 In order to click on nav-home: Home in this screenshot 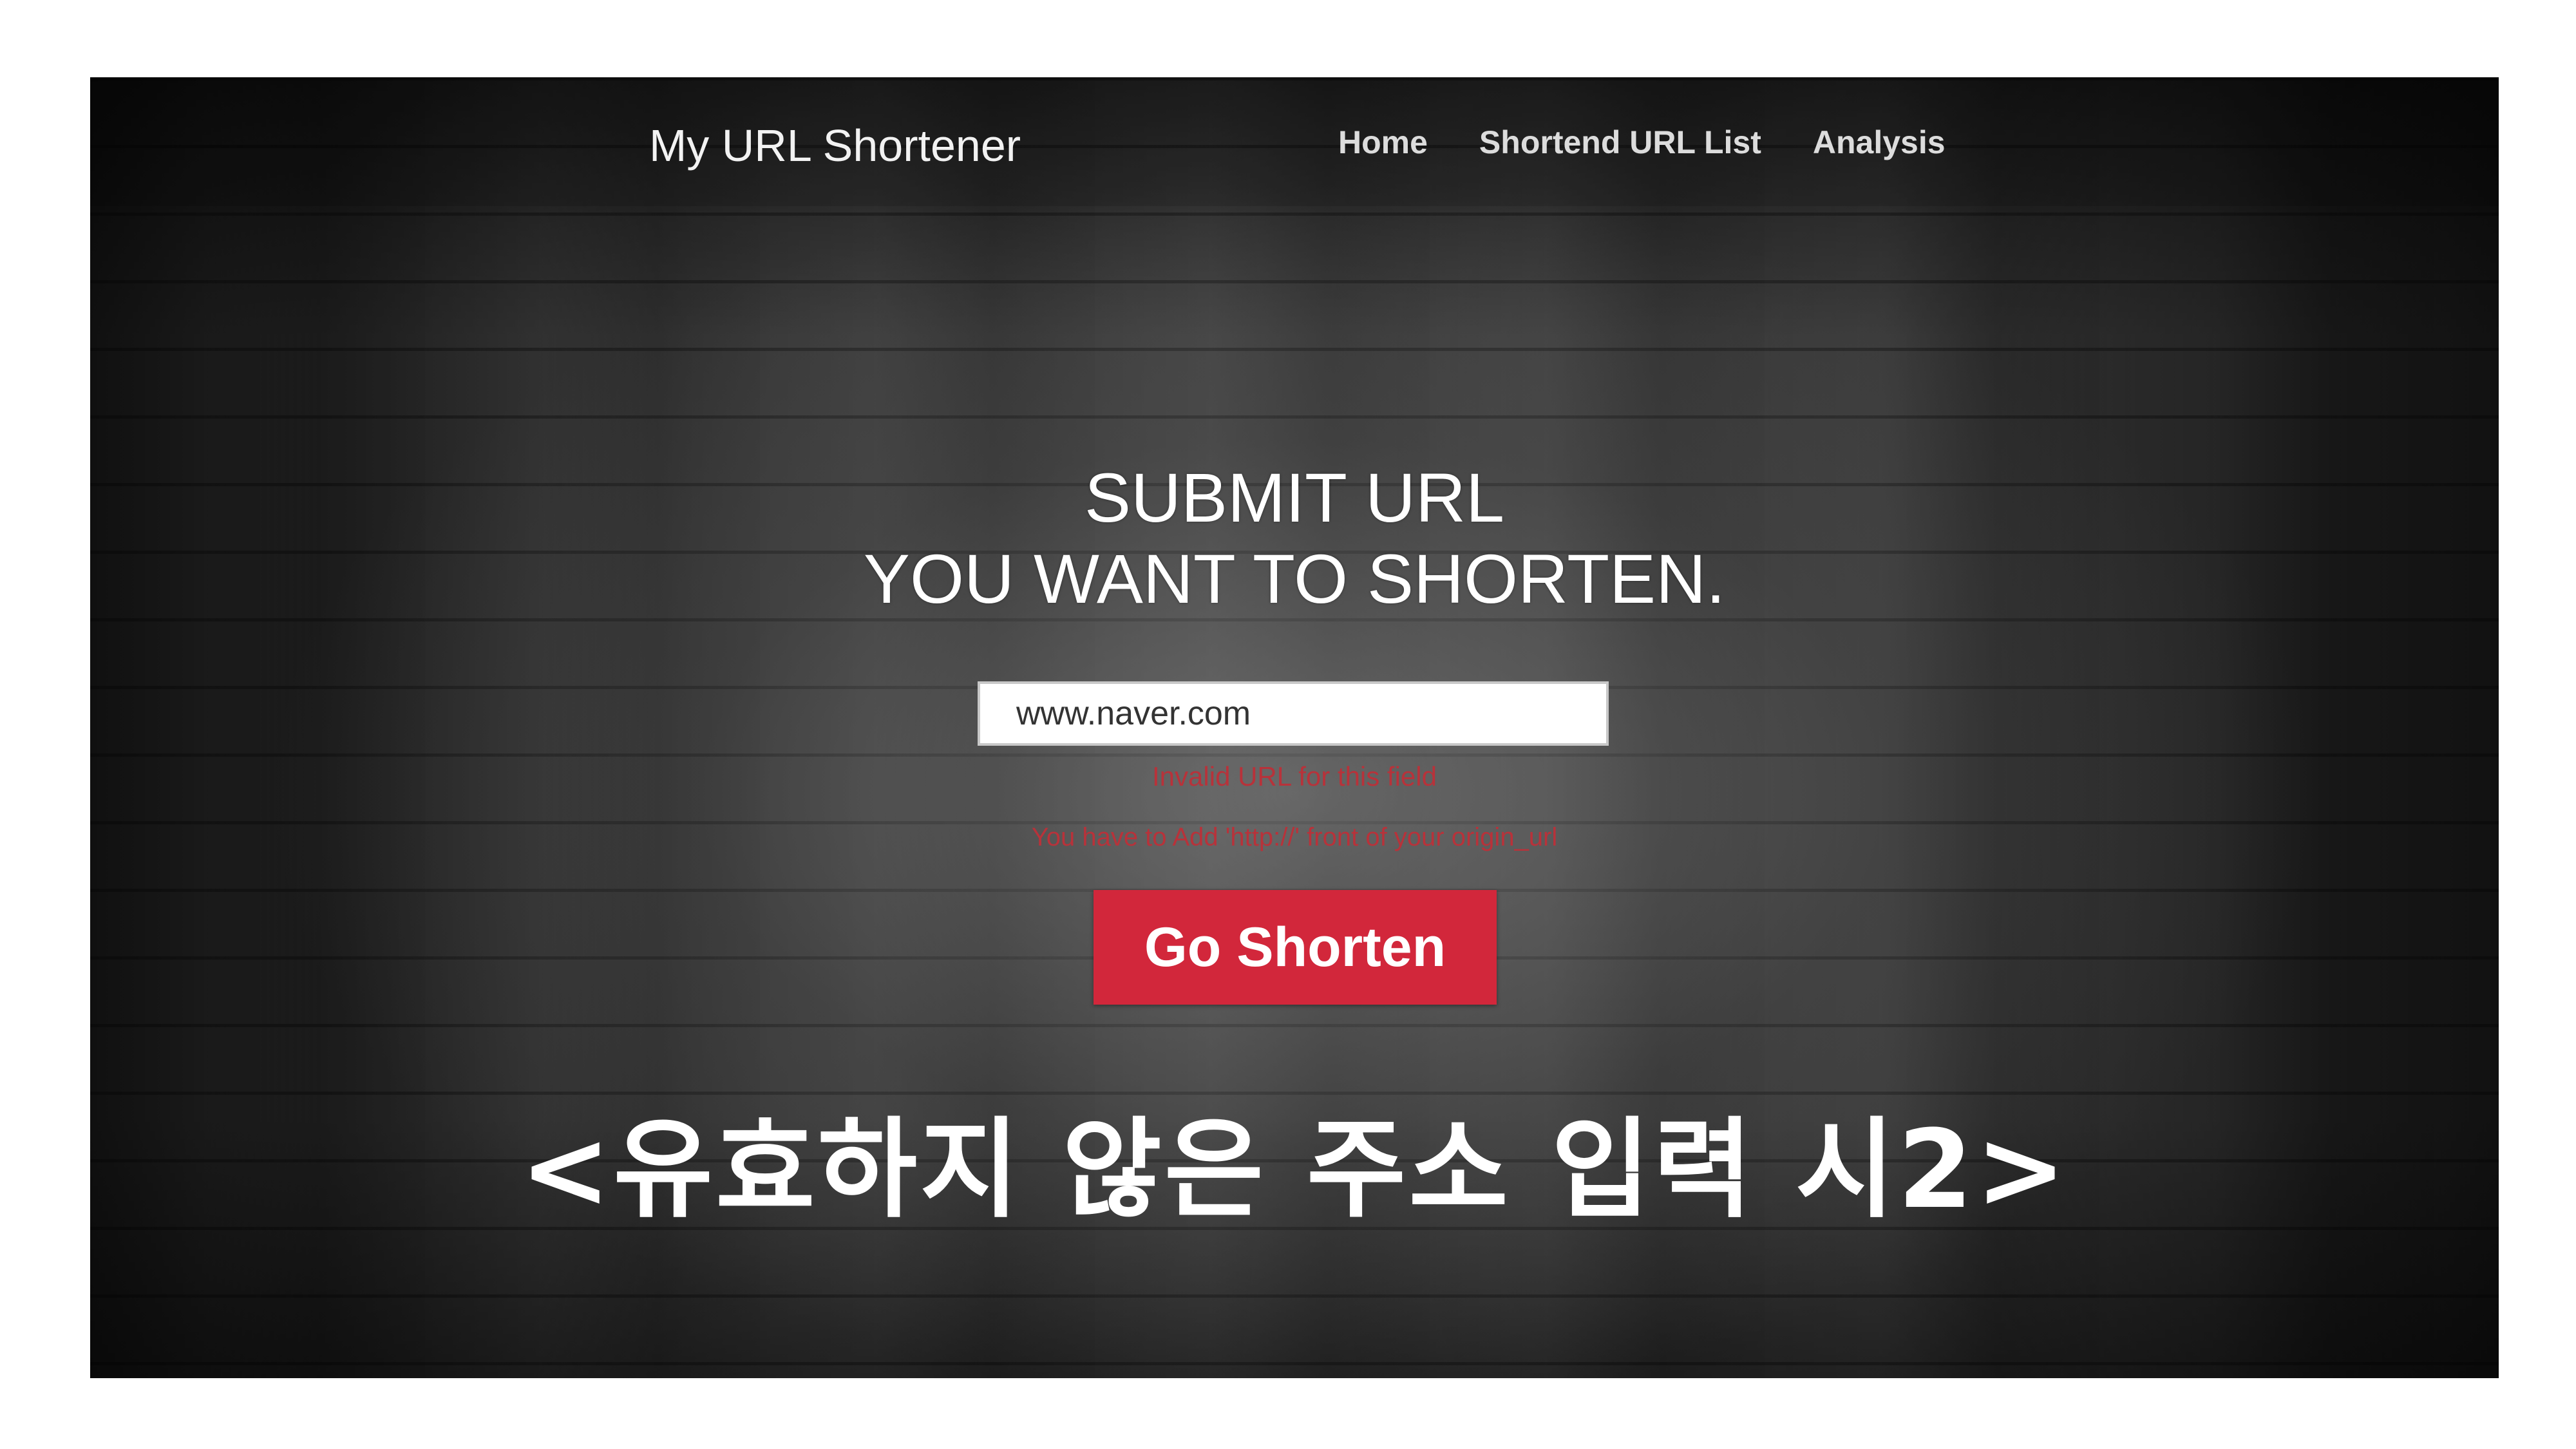, I will do `click(1383, 143)`.